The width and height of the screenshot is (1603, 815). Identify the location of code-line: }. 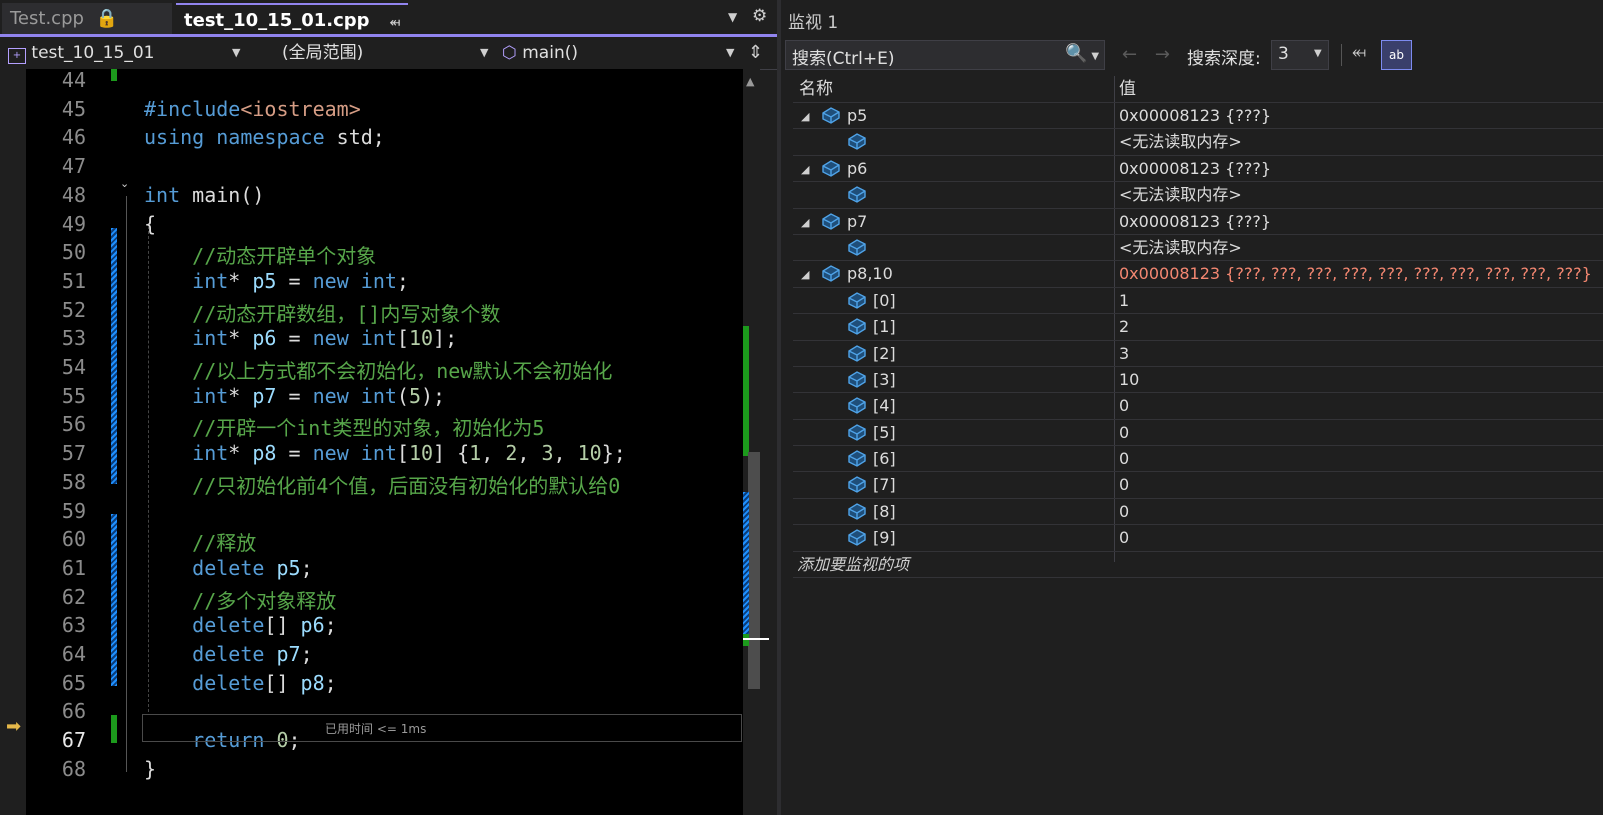
(150, 769).